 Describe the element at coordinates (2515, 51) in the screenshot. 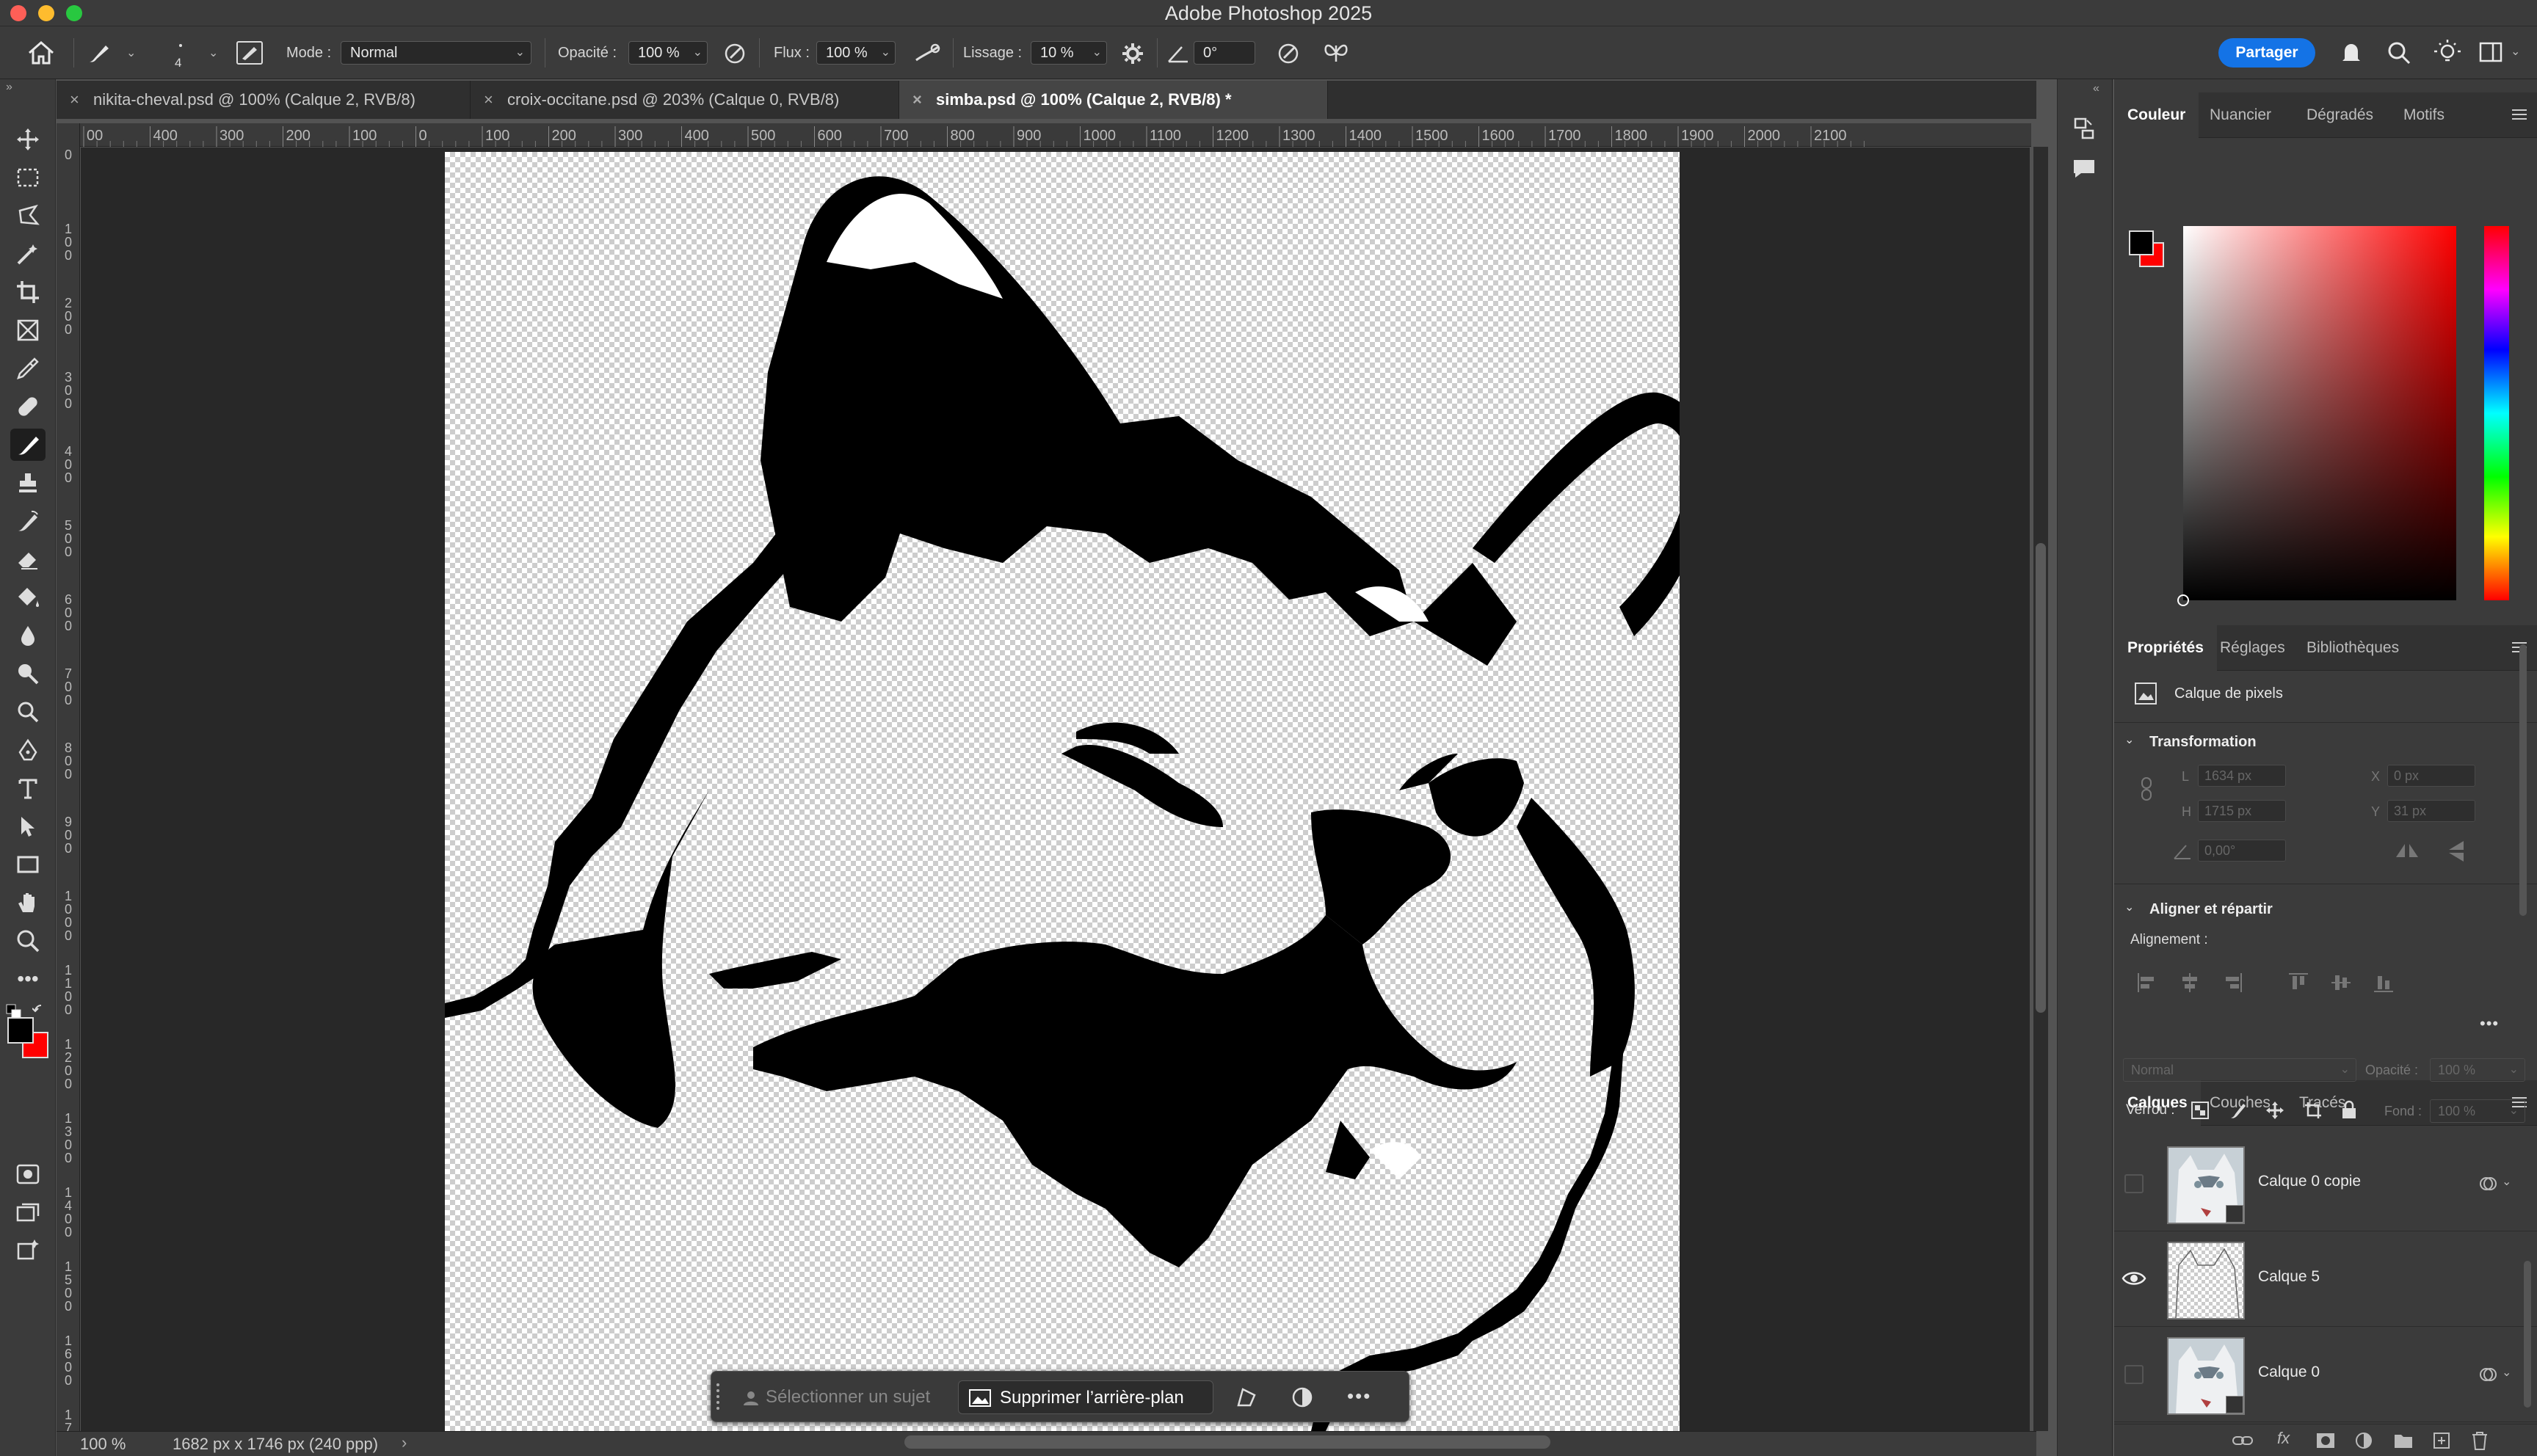

I see `workspace-chevron-icon: ⌄` at that location.